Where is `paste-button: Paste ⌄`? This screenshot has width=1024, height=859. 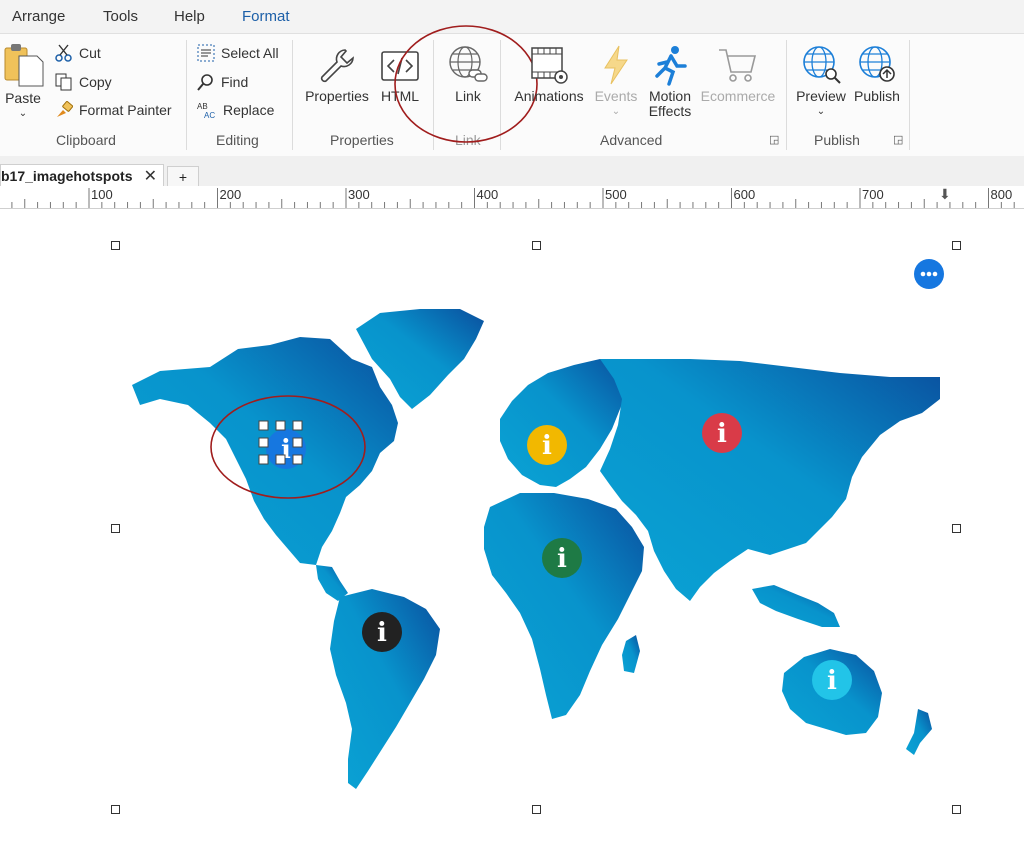
paste-button: Paste ⌄ is located at coordinates (23, 81).